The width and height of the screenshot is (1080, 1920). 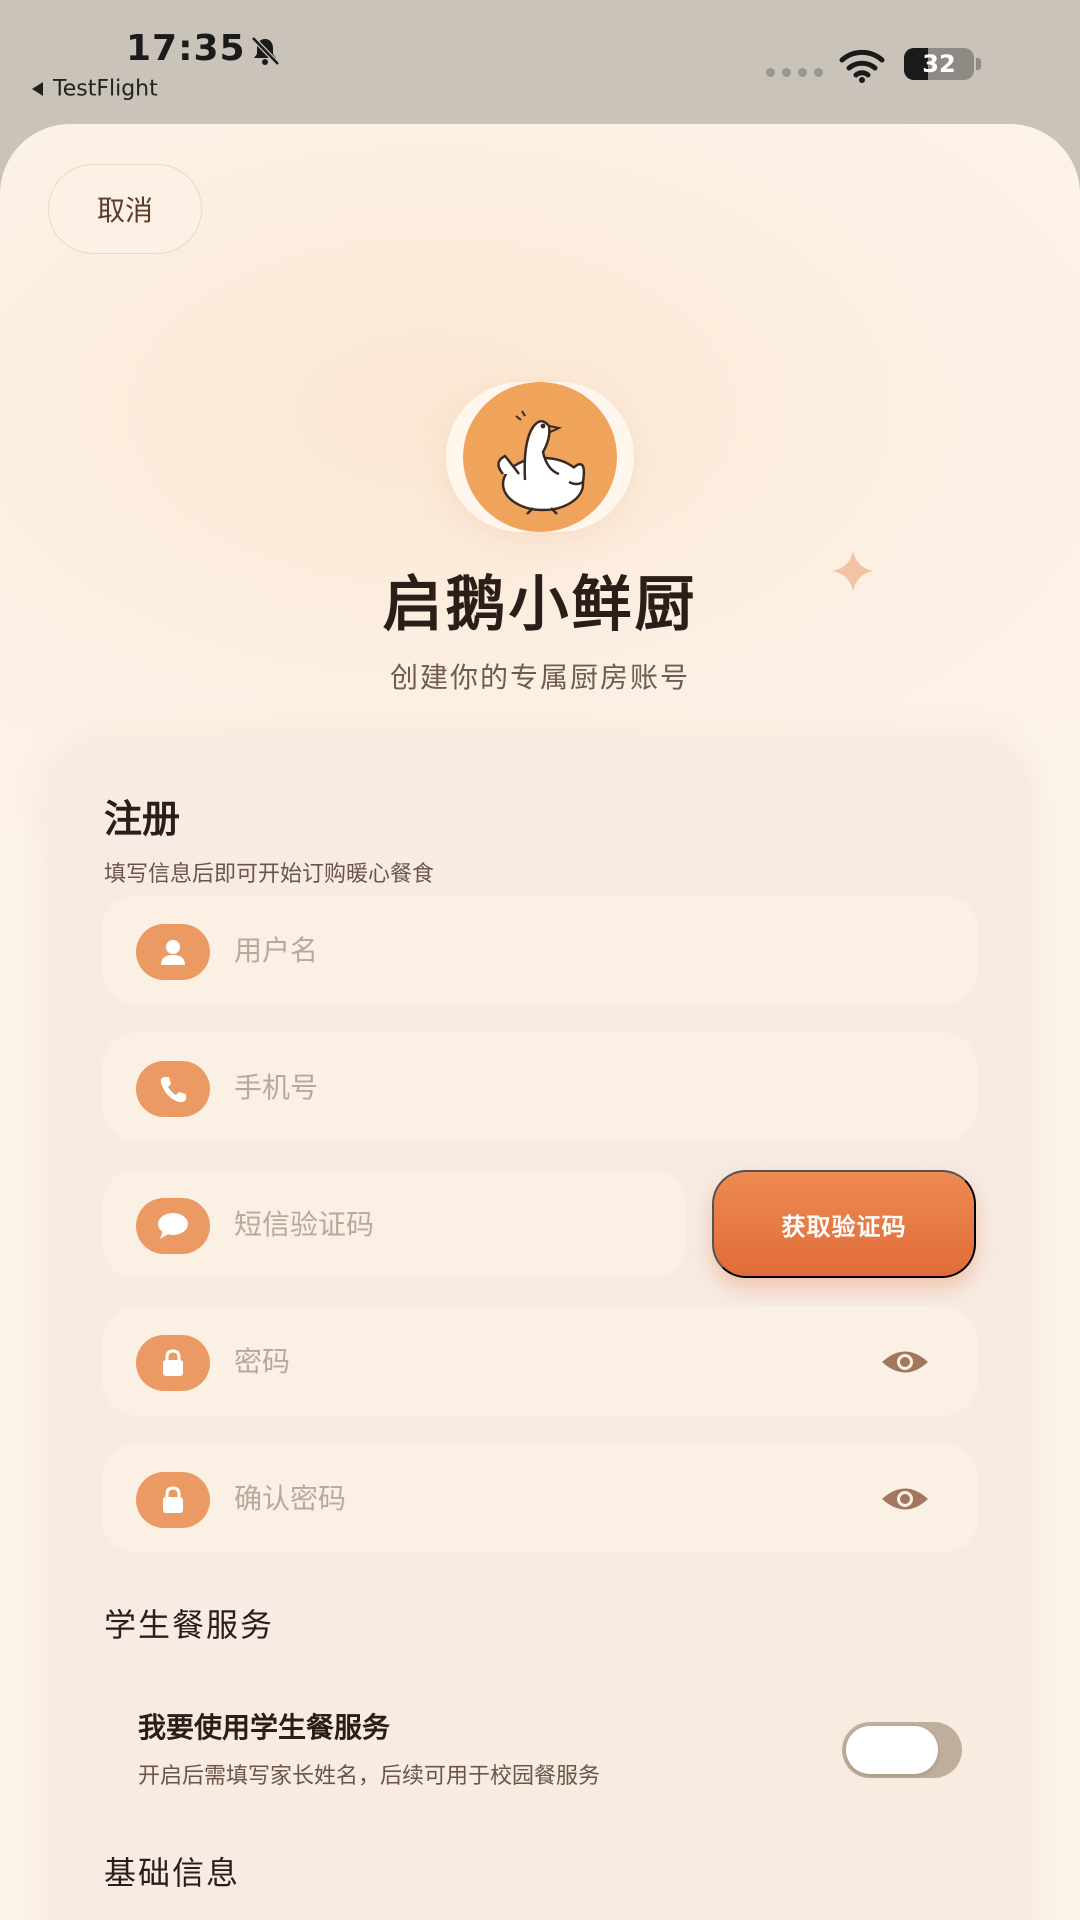 What do you see at coordinates (795, 74) in the screenshot?
I see `signal-icon` at bounding box center [795, 74].